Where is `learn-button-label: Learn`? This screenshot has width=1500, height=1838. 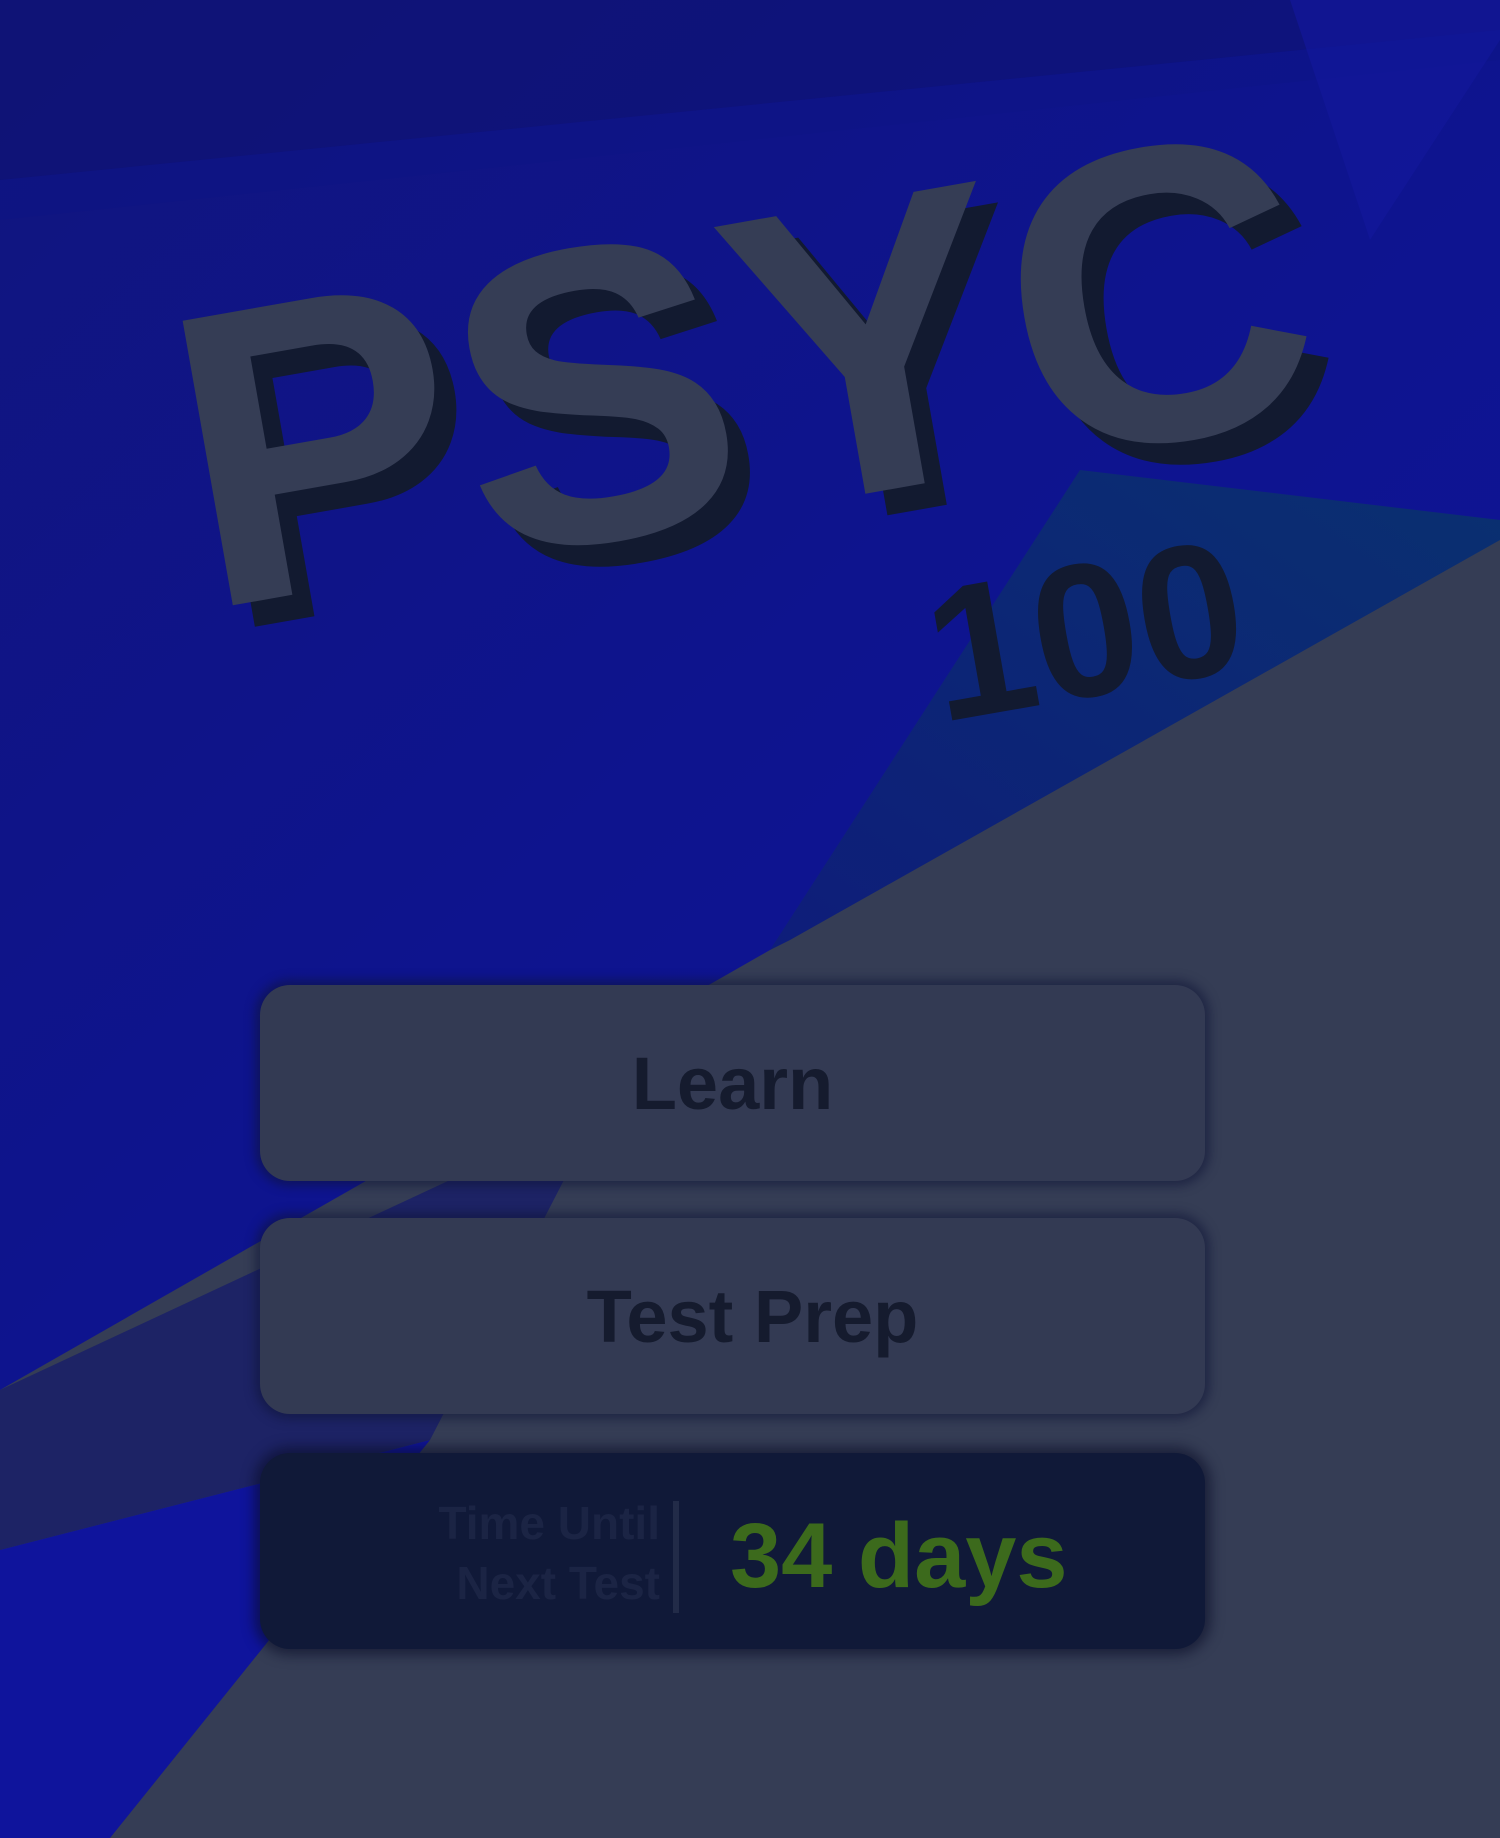 learn-button-label: Learn is located at coordinates (732, 1083).